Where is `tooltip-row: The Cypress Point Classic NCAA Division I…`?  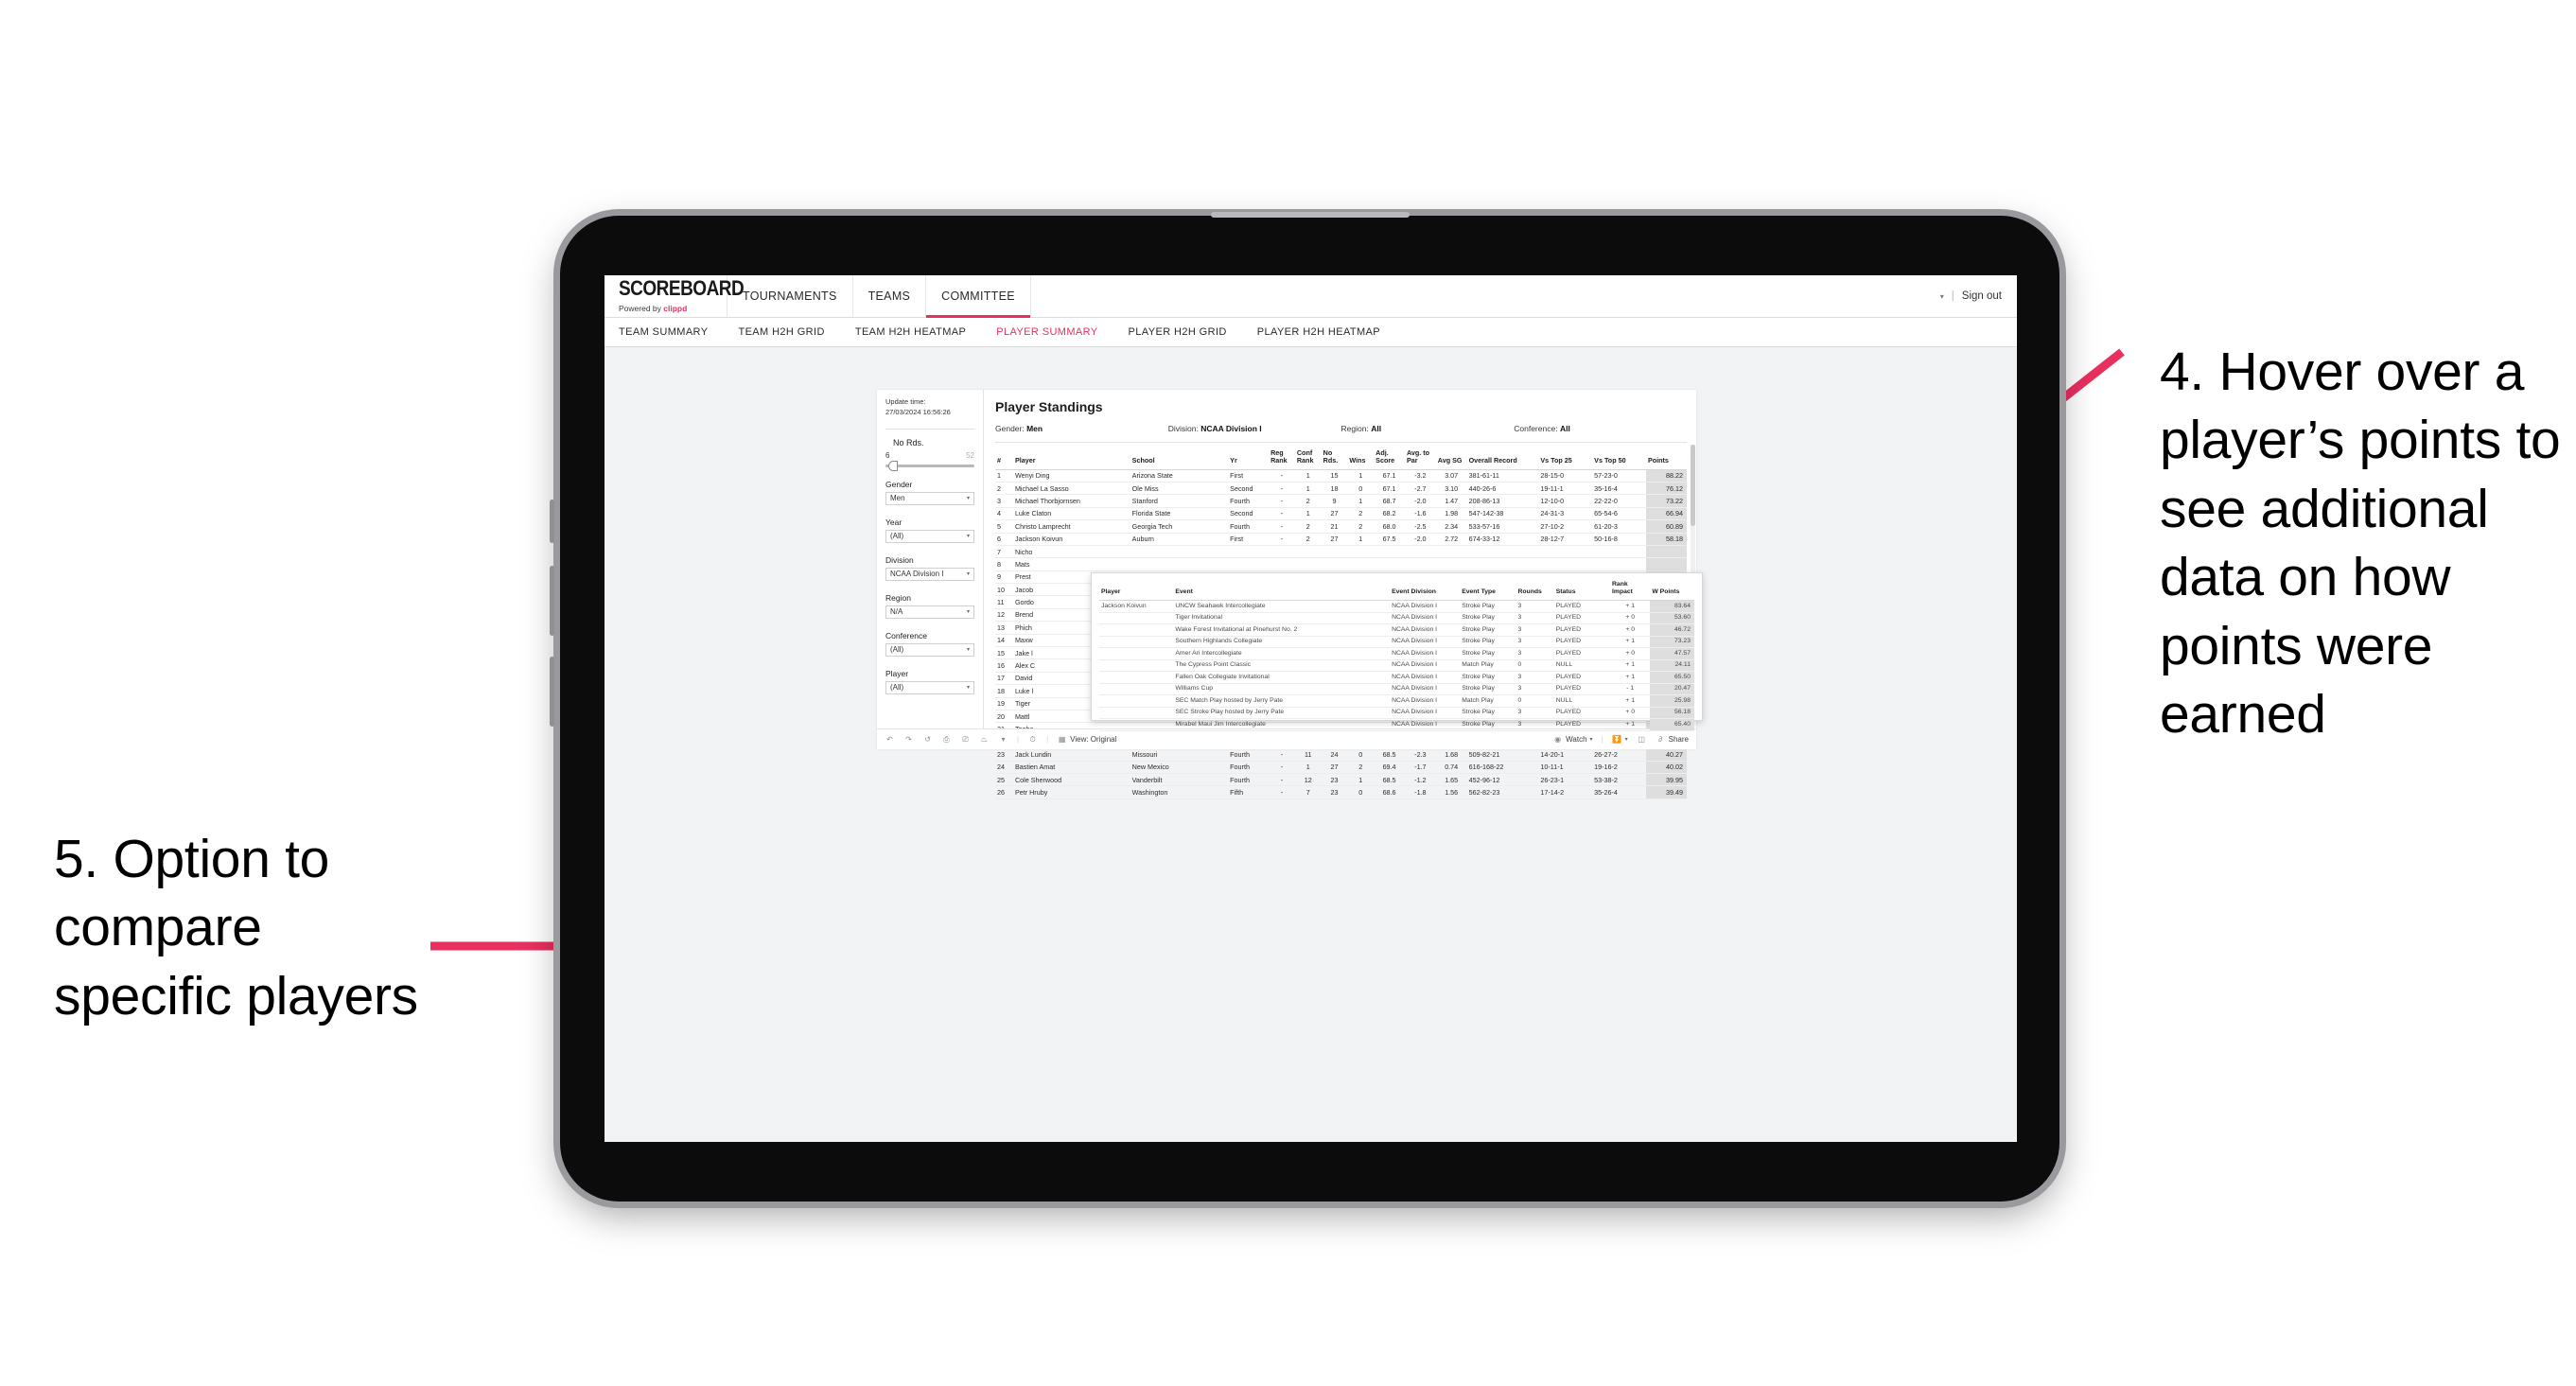 tooltip-row: The Cypress Point Classic NCAA Division I… is located at coordinates (1397, 666).